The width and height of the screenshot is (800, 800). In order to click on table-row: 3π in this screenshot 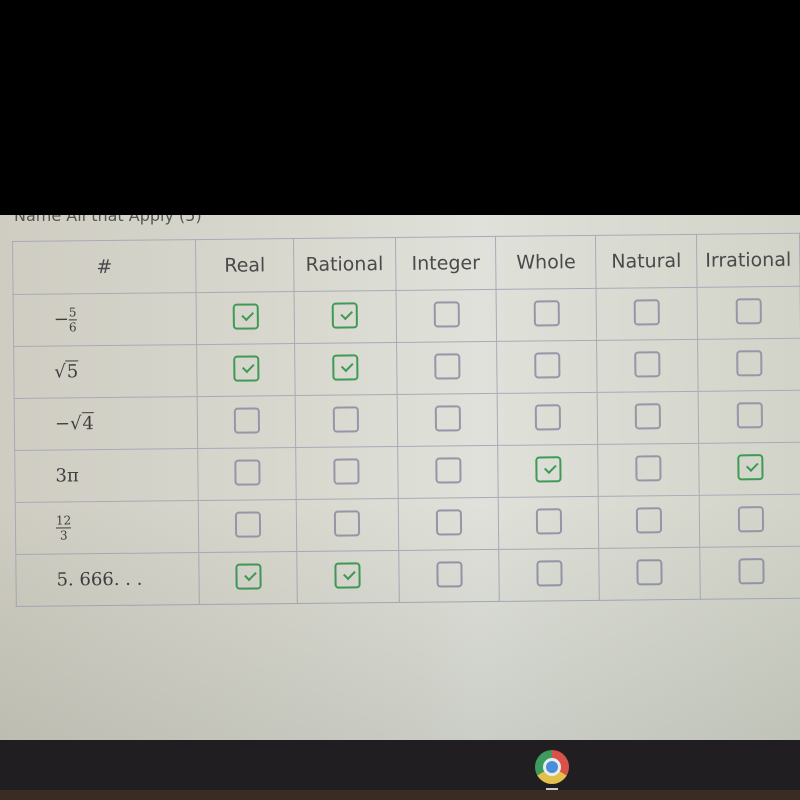, I will do `click(407, 472)`.